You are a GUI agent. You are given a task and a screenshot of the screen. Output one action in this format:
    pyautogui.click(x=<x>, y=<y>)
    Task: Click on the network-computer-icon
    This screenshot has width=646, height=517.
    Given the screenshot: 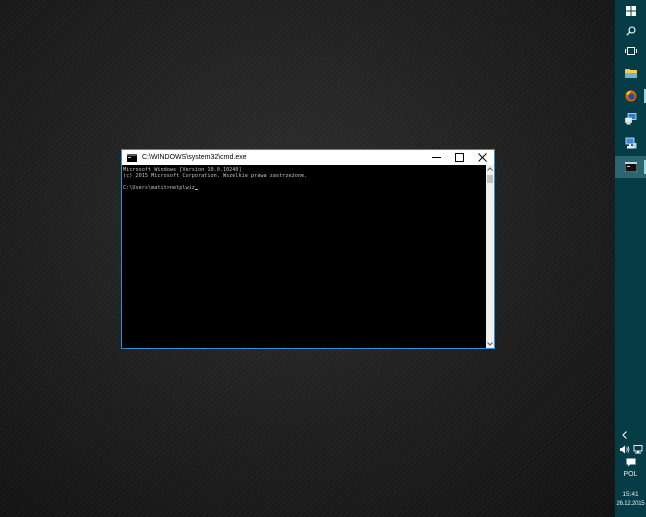 What is the action you would take?
    pyautogui.click(x=630, y=143)
    